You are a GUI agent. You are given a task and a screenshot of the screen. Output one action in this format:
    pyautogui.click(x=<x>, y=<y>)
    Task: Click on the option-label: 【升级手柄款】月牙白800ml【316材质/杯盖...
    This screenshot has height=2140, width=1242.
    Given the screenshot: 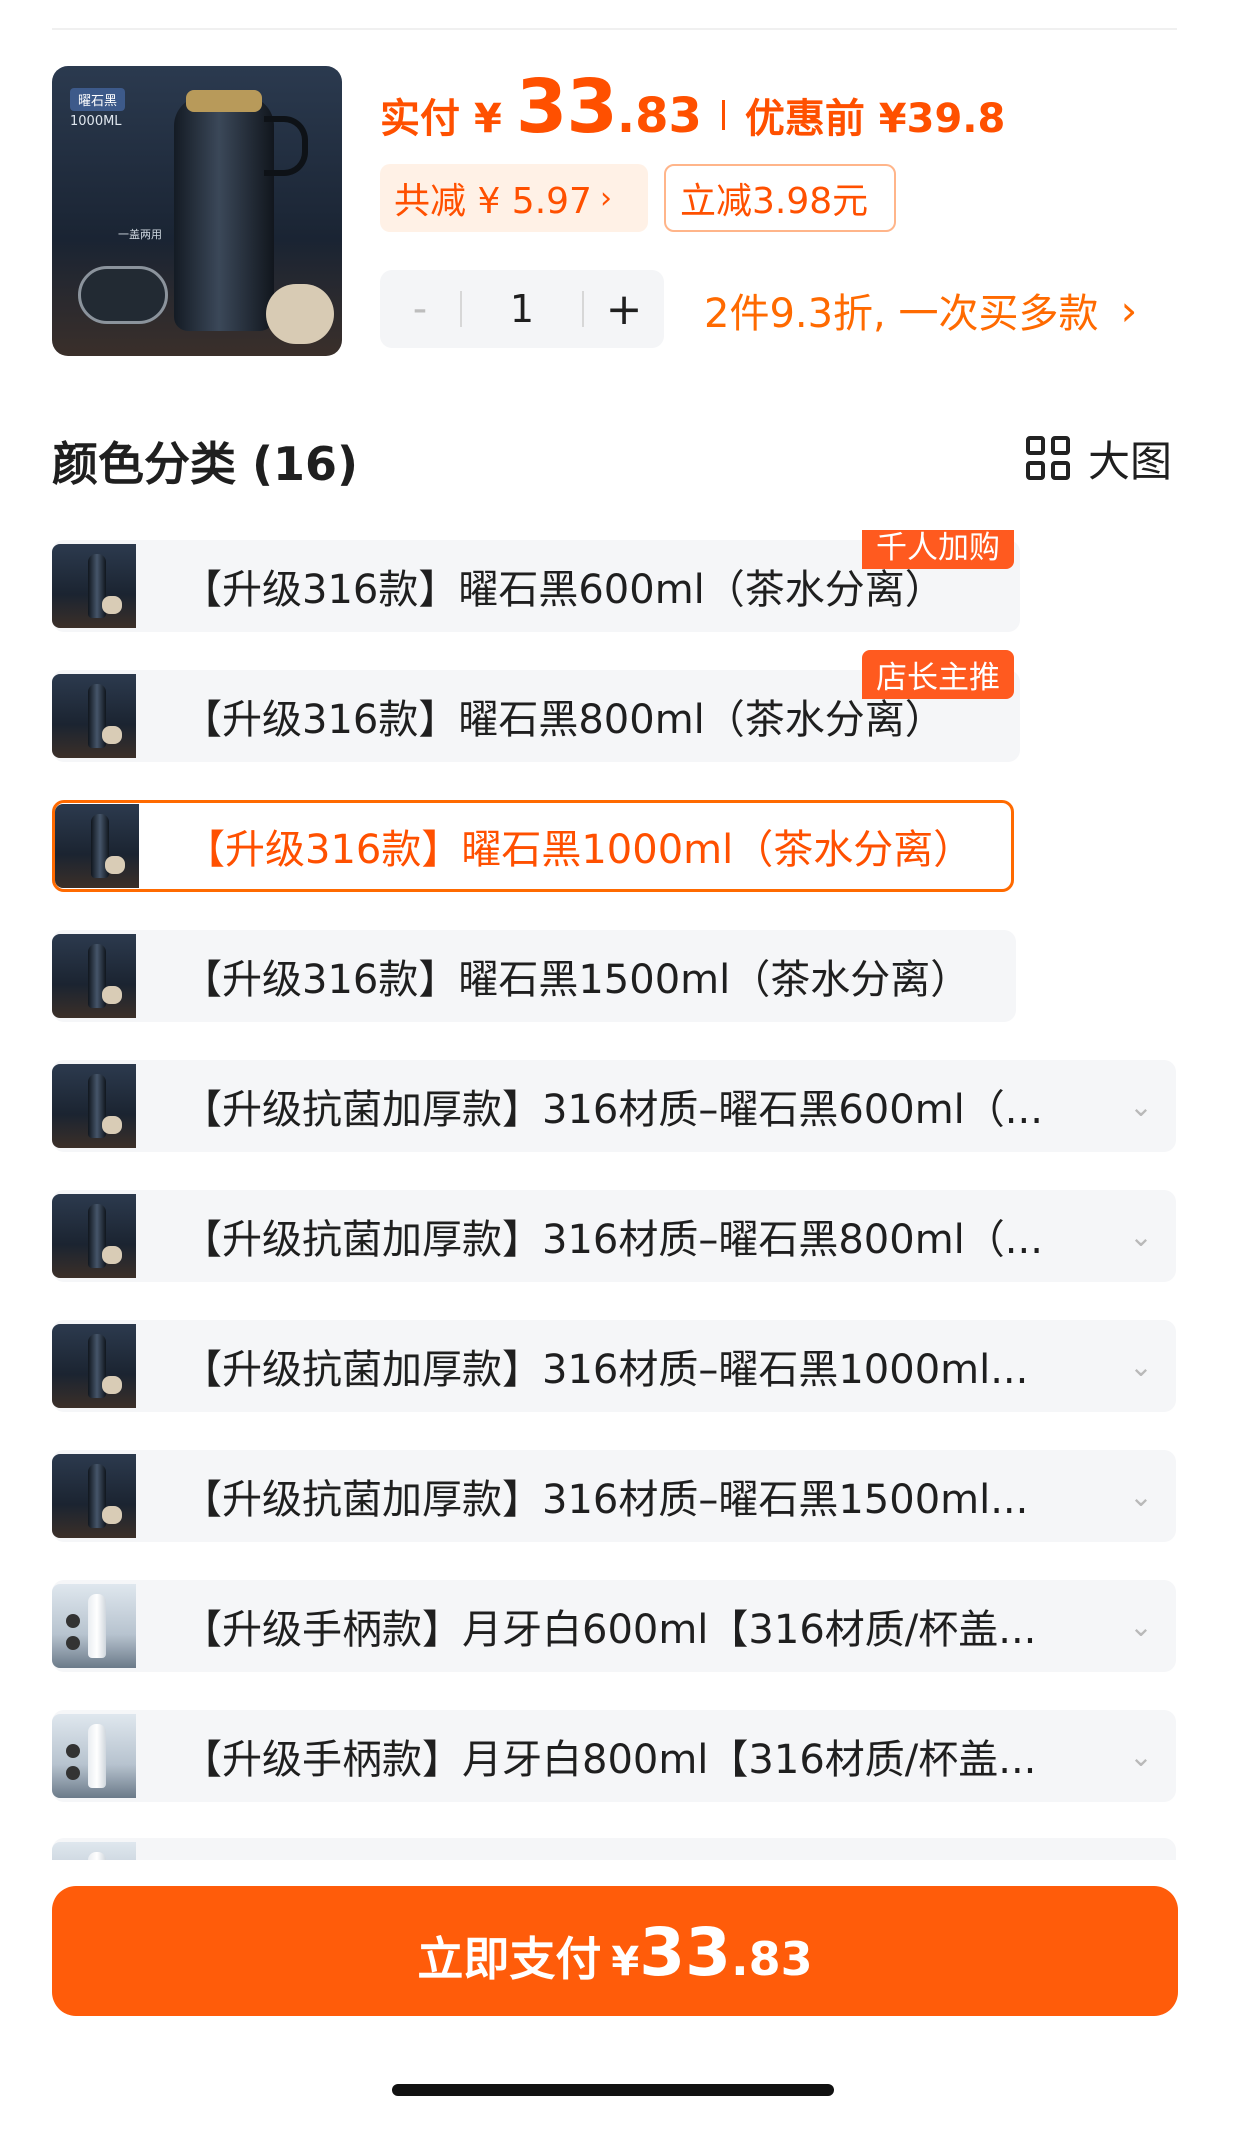 What is the action you would take?
    pyautogui.click(x=609, y=1760)
    